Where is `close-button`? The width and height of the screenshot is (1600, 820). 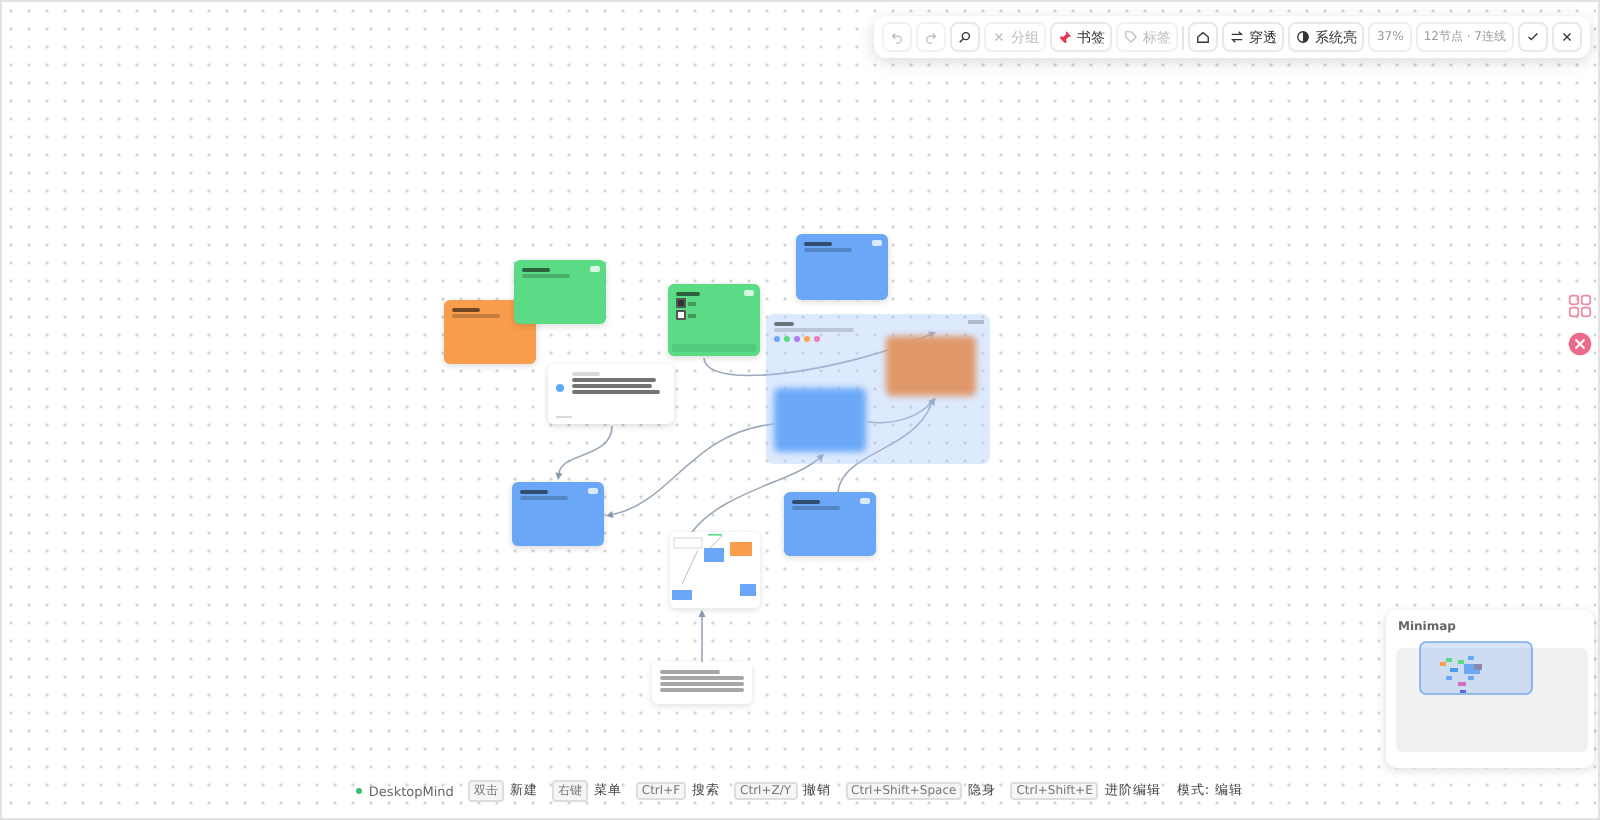 close-button is located at coordinates (1567, 37).